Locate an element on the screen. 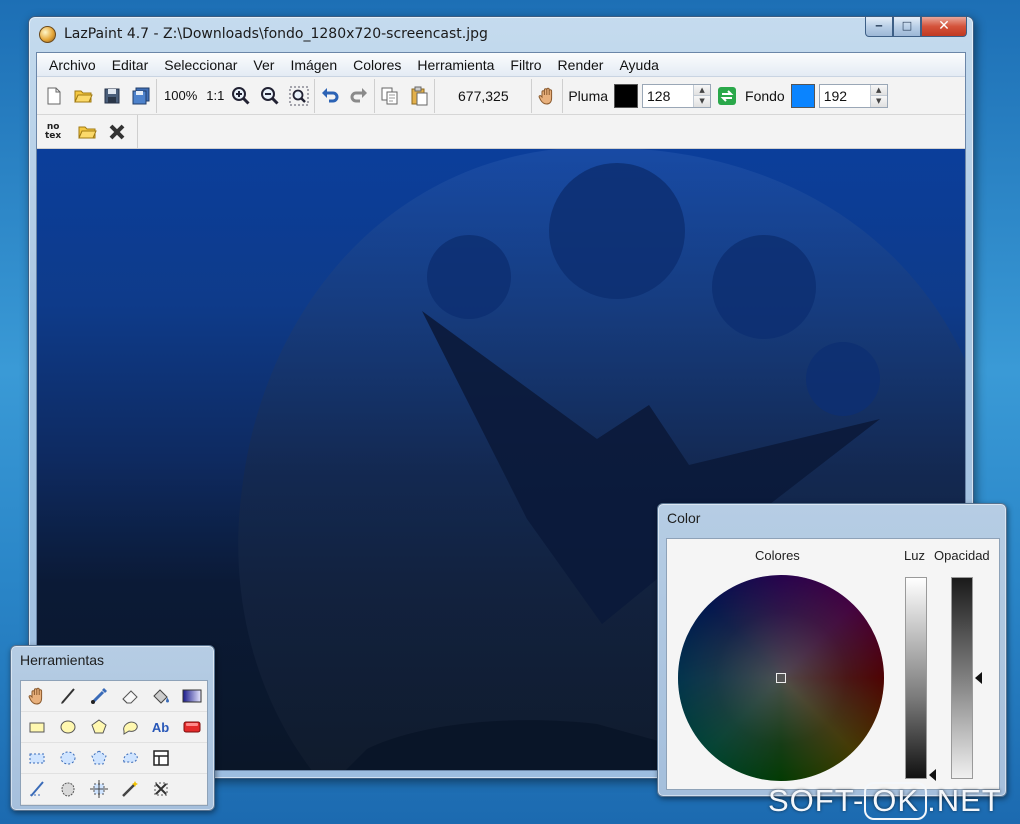 The height and width of the screenshot is (824, 1020). opacity-slider is located at coordinates (962, 678).